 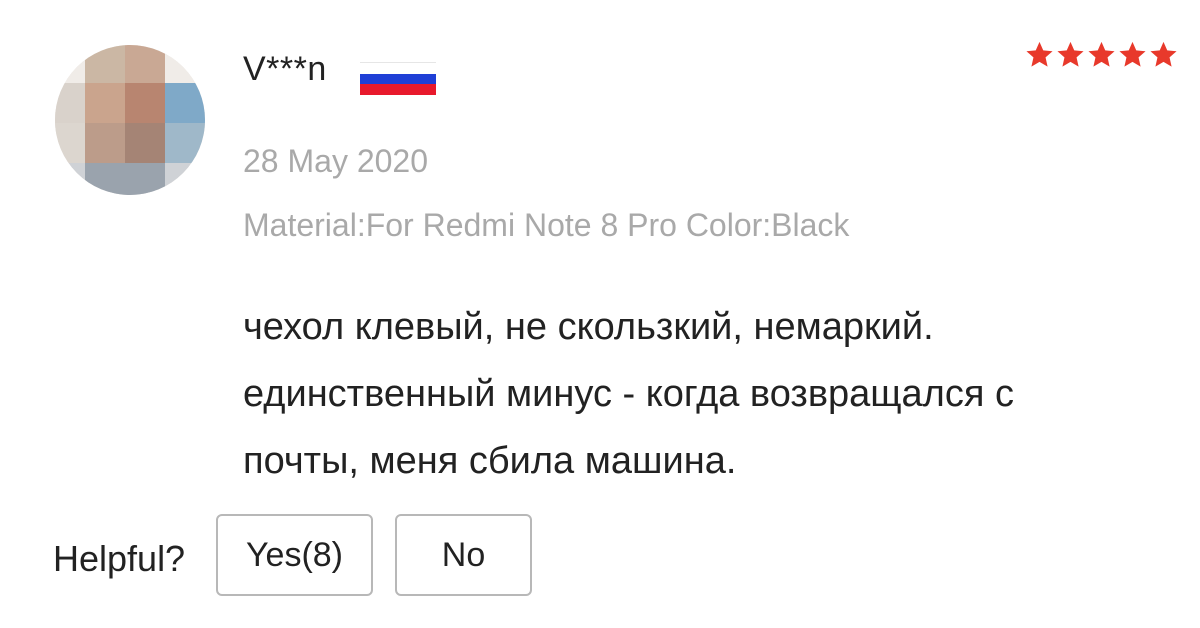 I want to click on helpful-label: Helpful?, so click(x=119, y=558).